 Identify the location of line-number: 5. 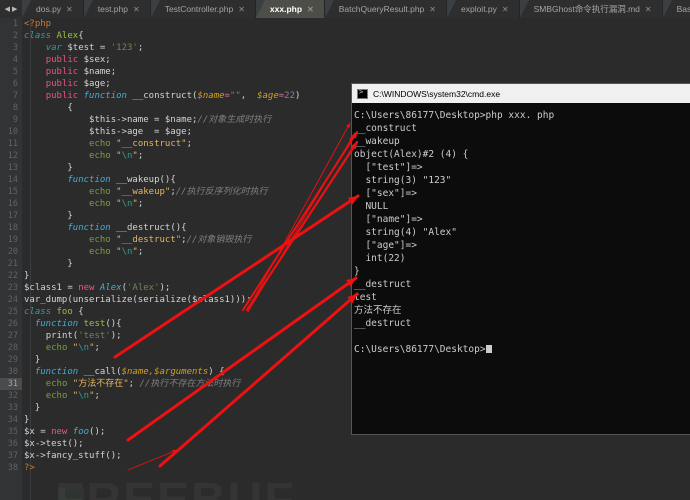
(11, 72).